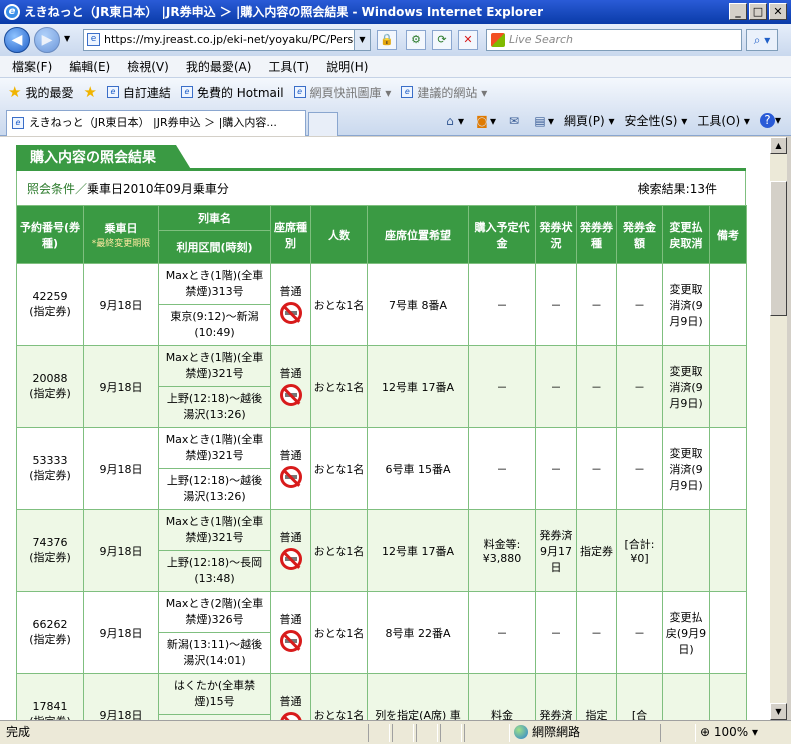  I want to click on forward-button: ▶, so click(47, 40).